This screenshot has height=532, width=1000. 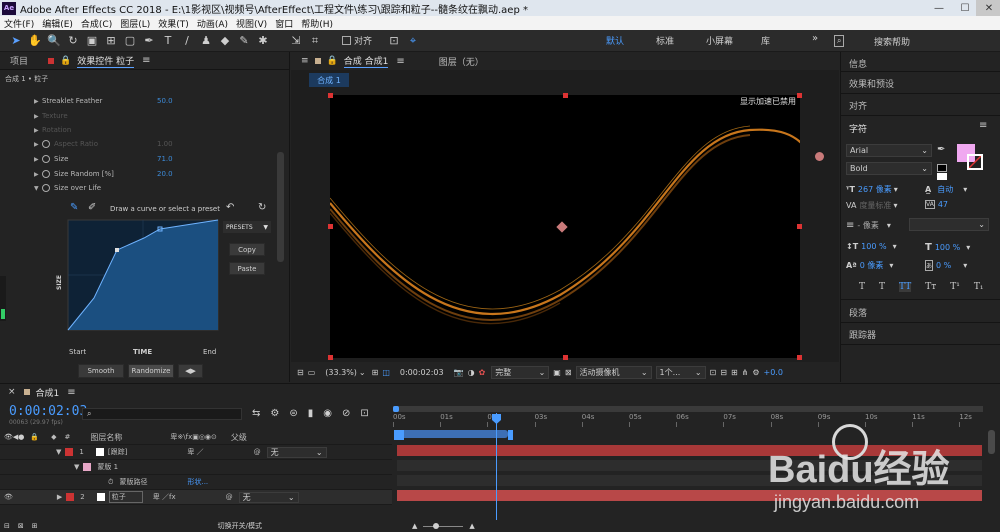 What do you see at coordinates (251, 23) in the screenshot?
I see `menu-item-6: 视图(V)` at bounding box center [251, 23].